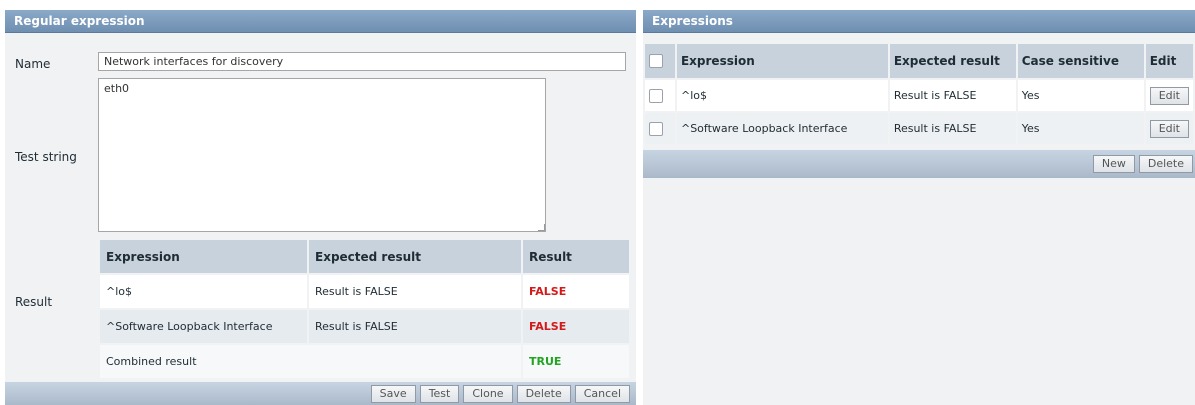  What do you see at coordinates (656, 61) in the screenshot?
I see `select-all-checkbox` at bounding box center [656, 61].